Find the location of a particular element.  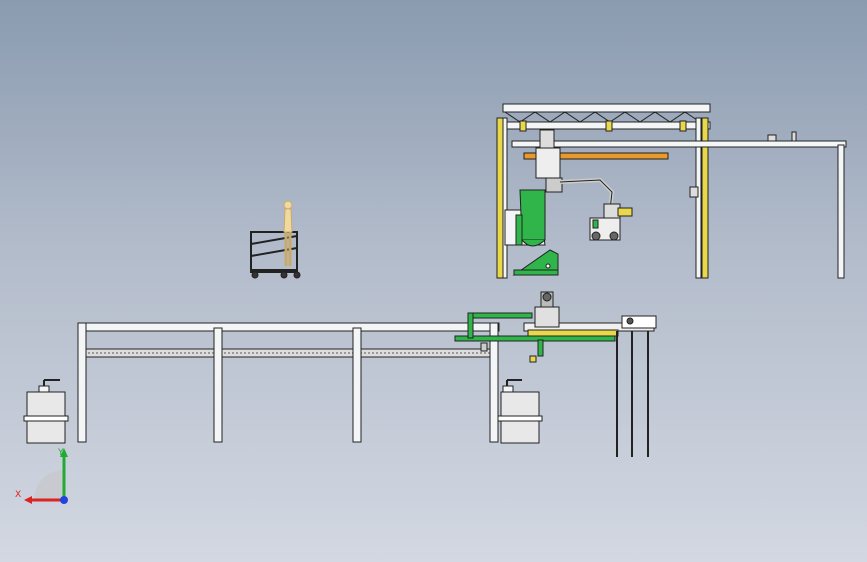

operator-cart is located at coordinates (275, 255).